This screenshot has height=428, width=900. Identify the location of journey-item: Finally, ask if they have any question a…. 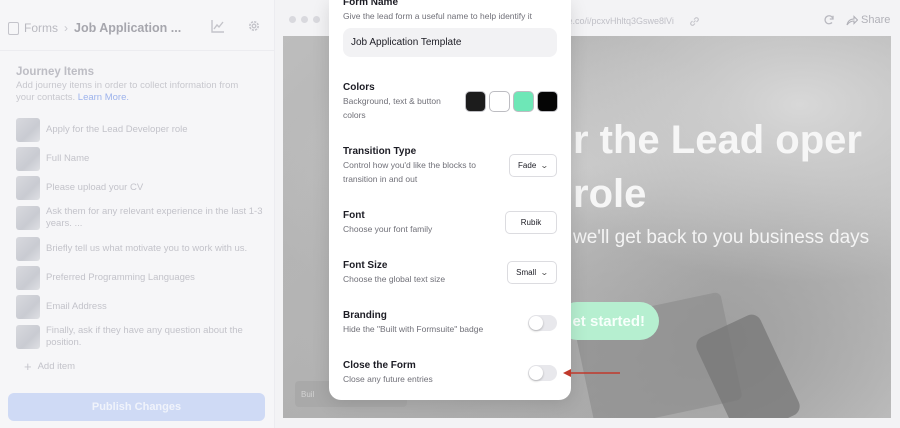
(141, 337).